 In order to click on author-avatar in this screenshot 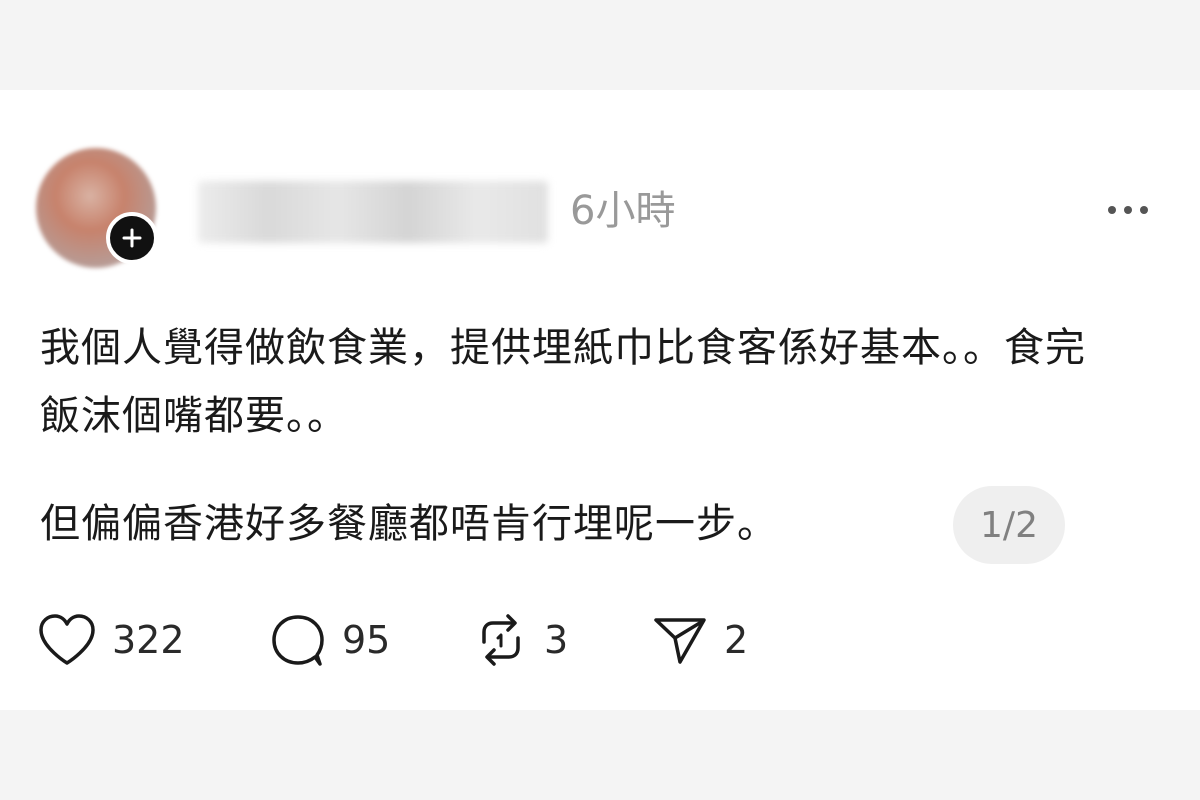, I will do `click(98, 210)`.